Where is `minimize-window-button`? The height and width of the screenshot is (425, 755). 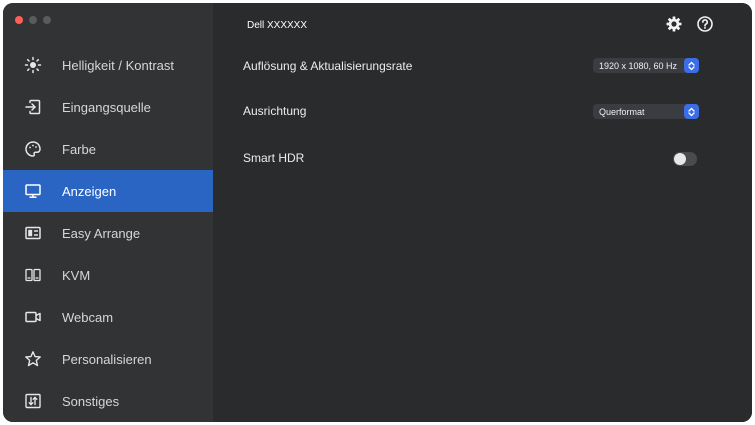
minimize-window-button is located at coordinates (33, 20).